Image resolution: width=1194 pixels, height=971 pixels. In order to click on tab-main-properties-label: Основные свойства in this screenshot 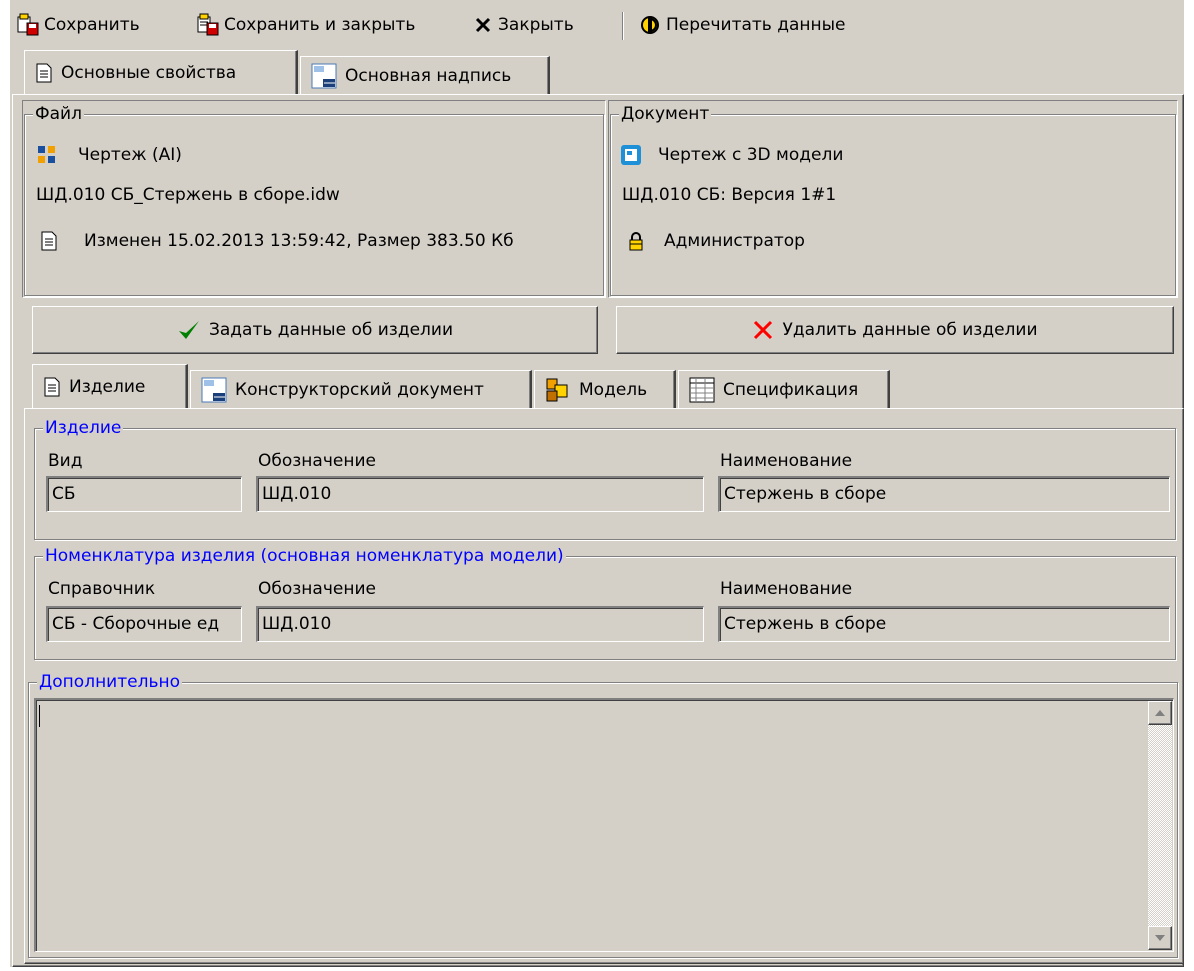, I will do `click(149, 72)`.